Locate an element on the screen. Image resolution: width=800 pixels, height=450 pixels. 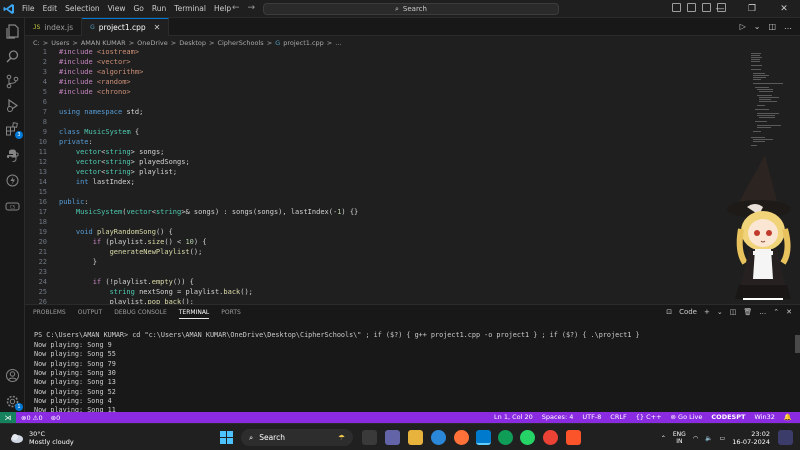
codesnap-status: CODESPT is located at coordinates (728, 417).